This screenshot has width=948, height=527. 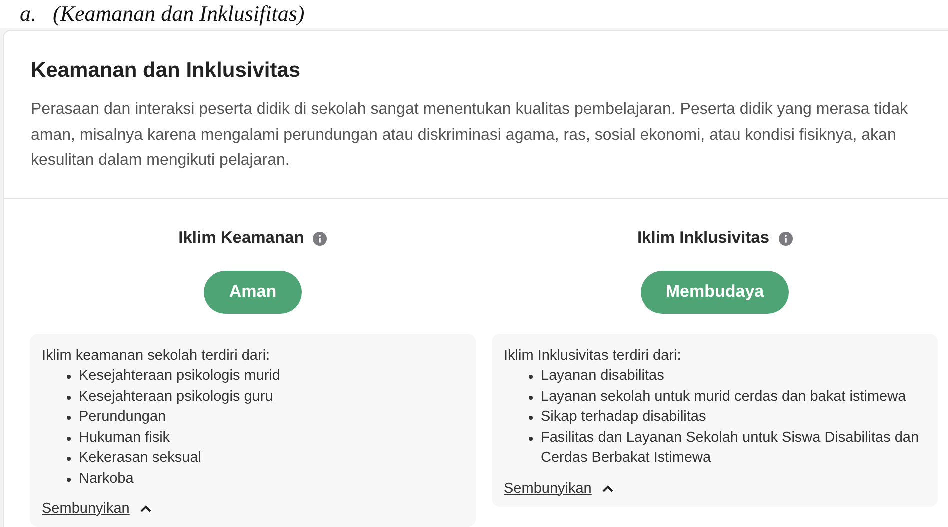 What do you see at coordinates (602, 376) in the screenshot?
I see `list-item: Layanan disabilitas` at bounding box center [602, 376].